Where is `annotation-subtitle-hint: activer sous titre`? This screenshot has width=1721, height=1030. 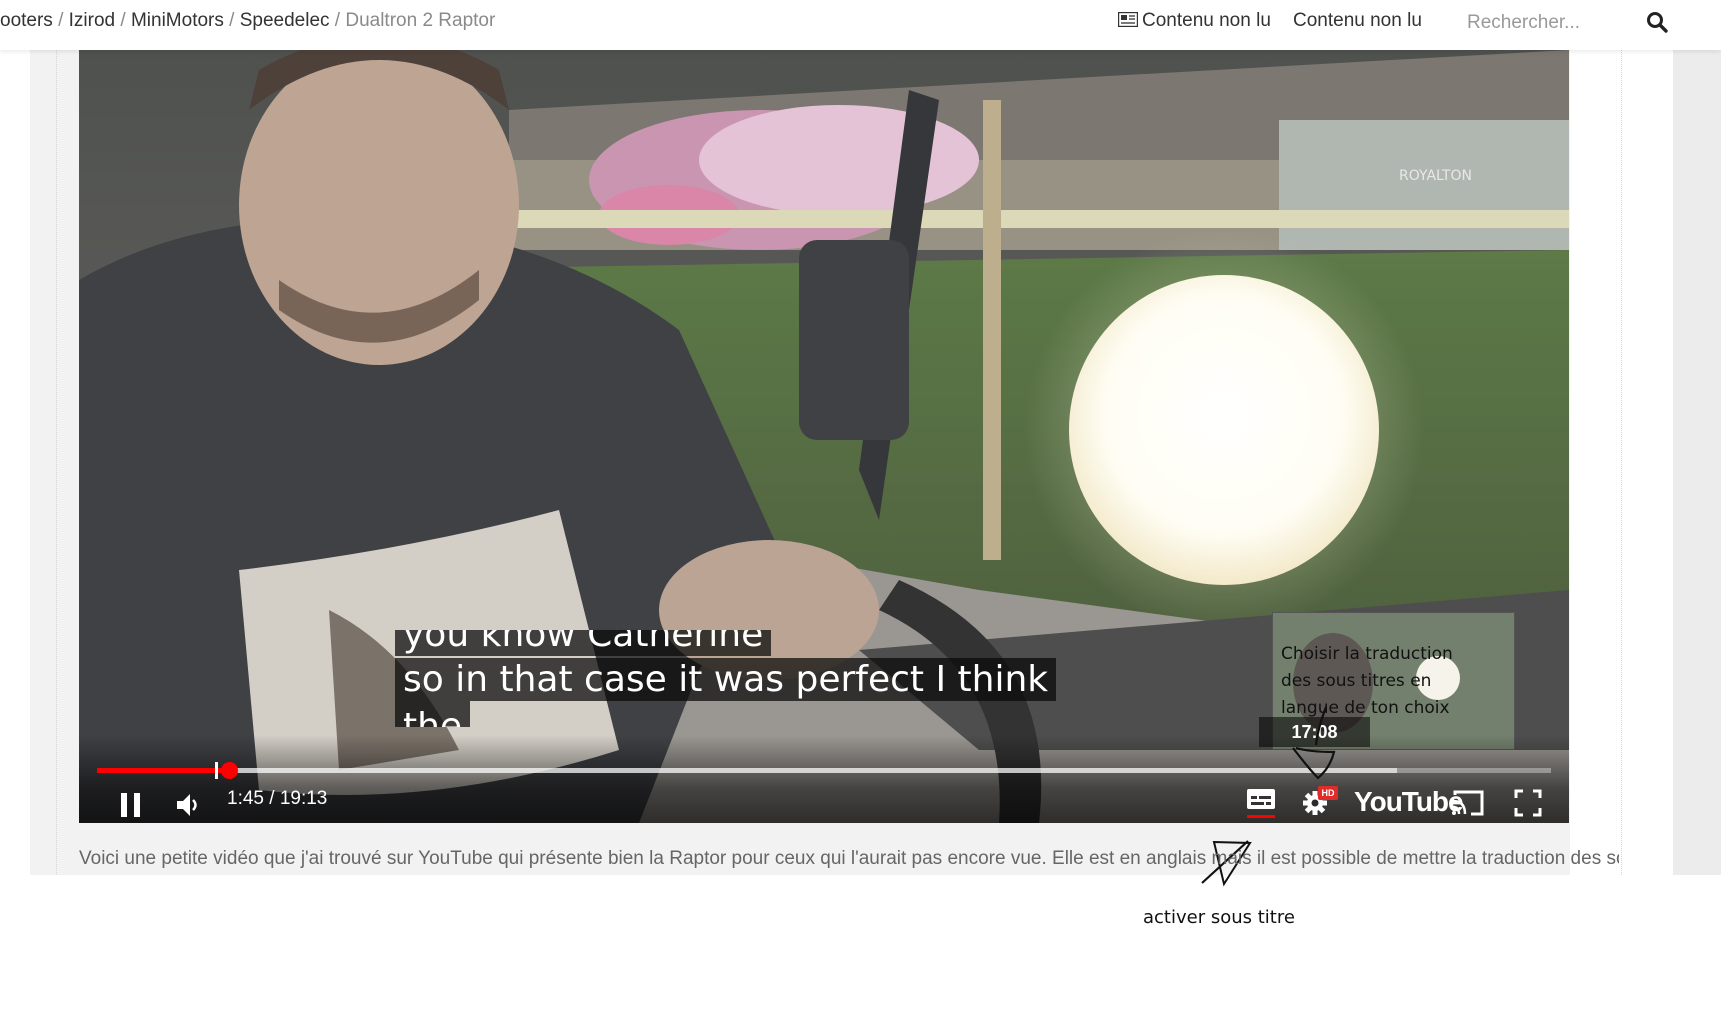 annotation-subtitle-hint: activer sous titre is located at coordinates (1219, 917).